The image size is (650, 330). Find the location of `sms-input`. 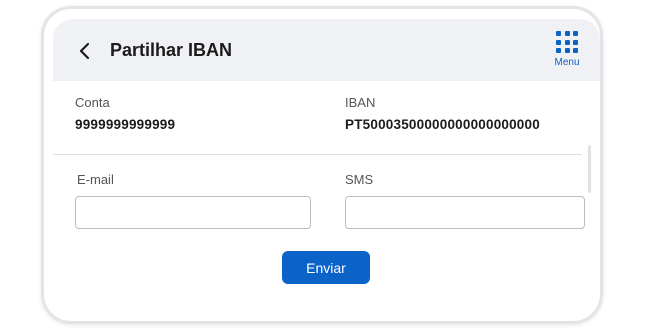

sms-input is located at coordinates (465, 212).